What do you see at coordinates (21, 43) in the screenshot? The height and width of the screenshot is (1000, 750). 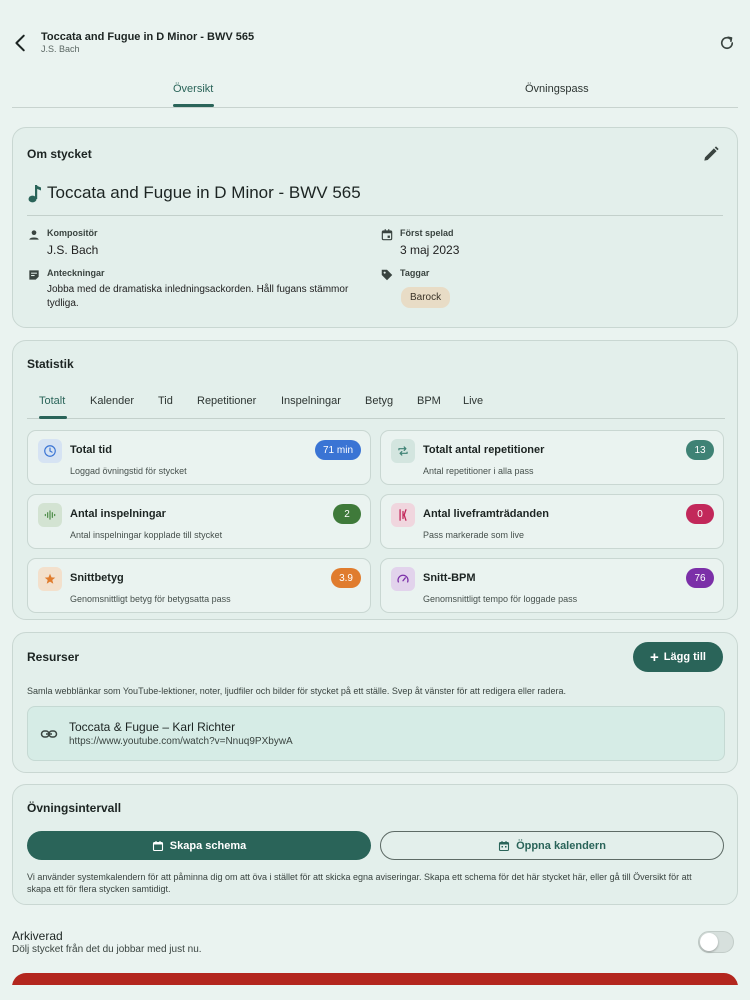 I see `arrow-back-icon` at bounding box center [21, 43].